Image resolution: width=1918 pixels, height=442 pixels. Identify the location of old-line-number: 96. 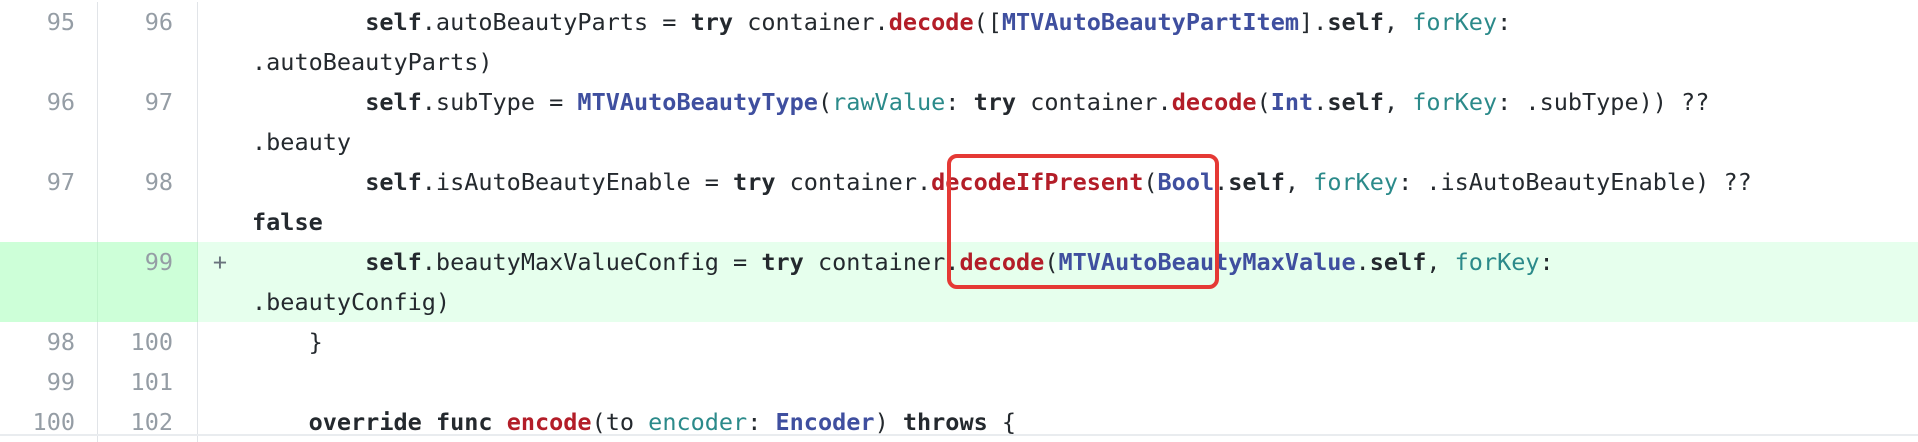
(60, 102).